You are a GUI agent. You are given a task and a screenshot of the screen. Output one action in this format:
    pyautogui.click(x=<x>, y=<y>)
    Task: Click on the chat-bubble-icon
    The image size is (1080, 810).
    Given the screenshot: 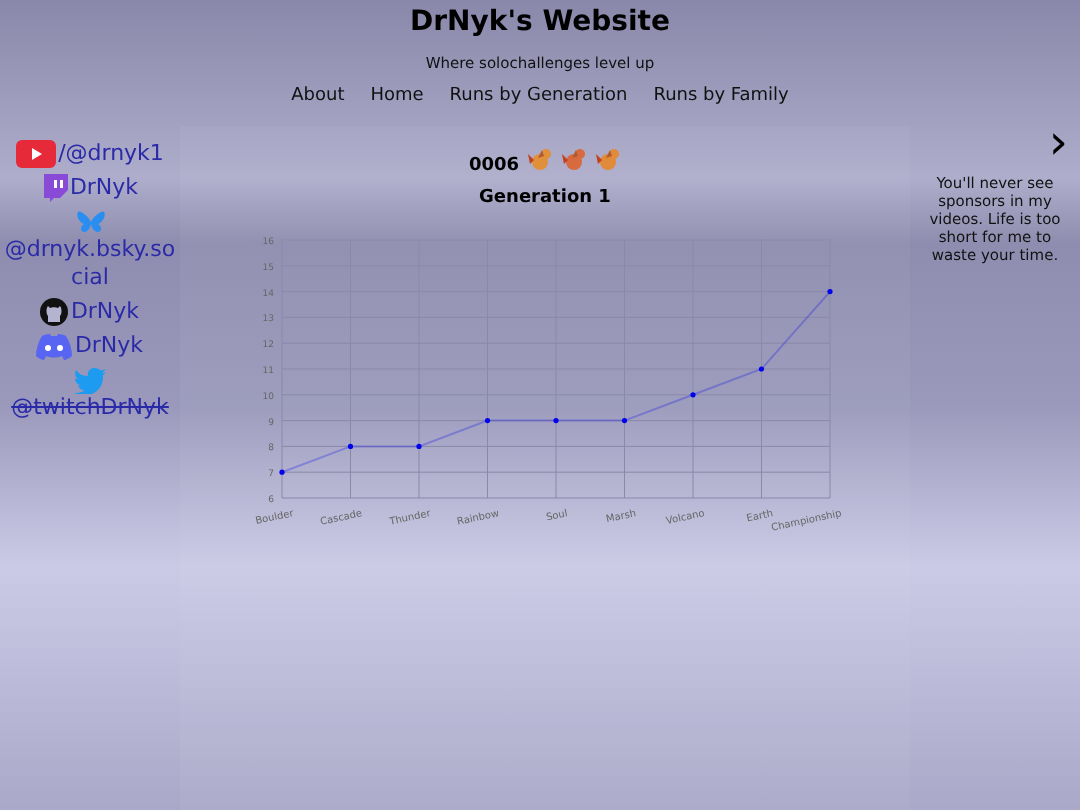 What is the action you would take?
    pyautogui.click(x=54, y=188)
    